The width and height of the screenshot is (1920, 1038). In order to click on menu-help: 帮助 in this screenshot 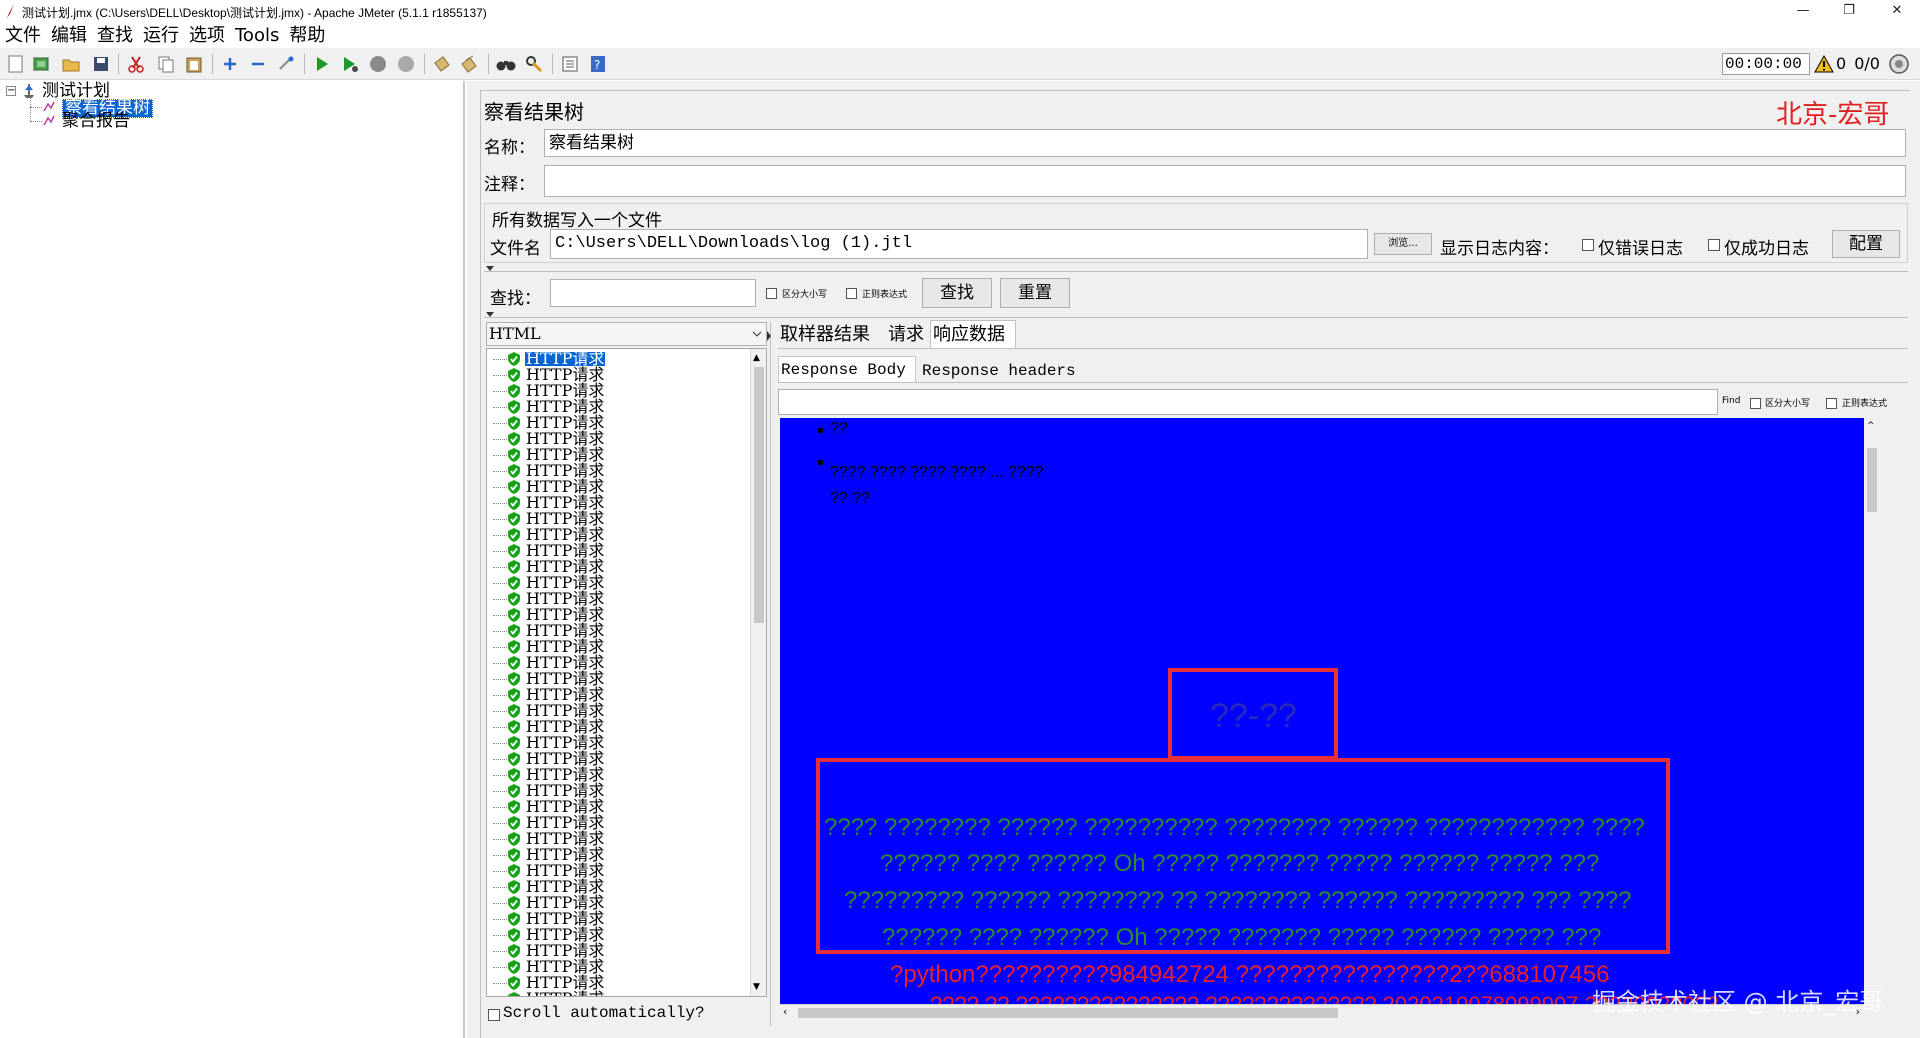, I will do `click(307, 36)`.